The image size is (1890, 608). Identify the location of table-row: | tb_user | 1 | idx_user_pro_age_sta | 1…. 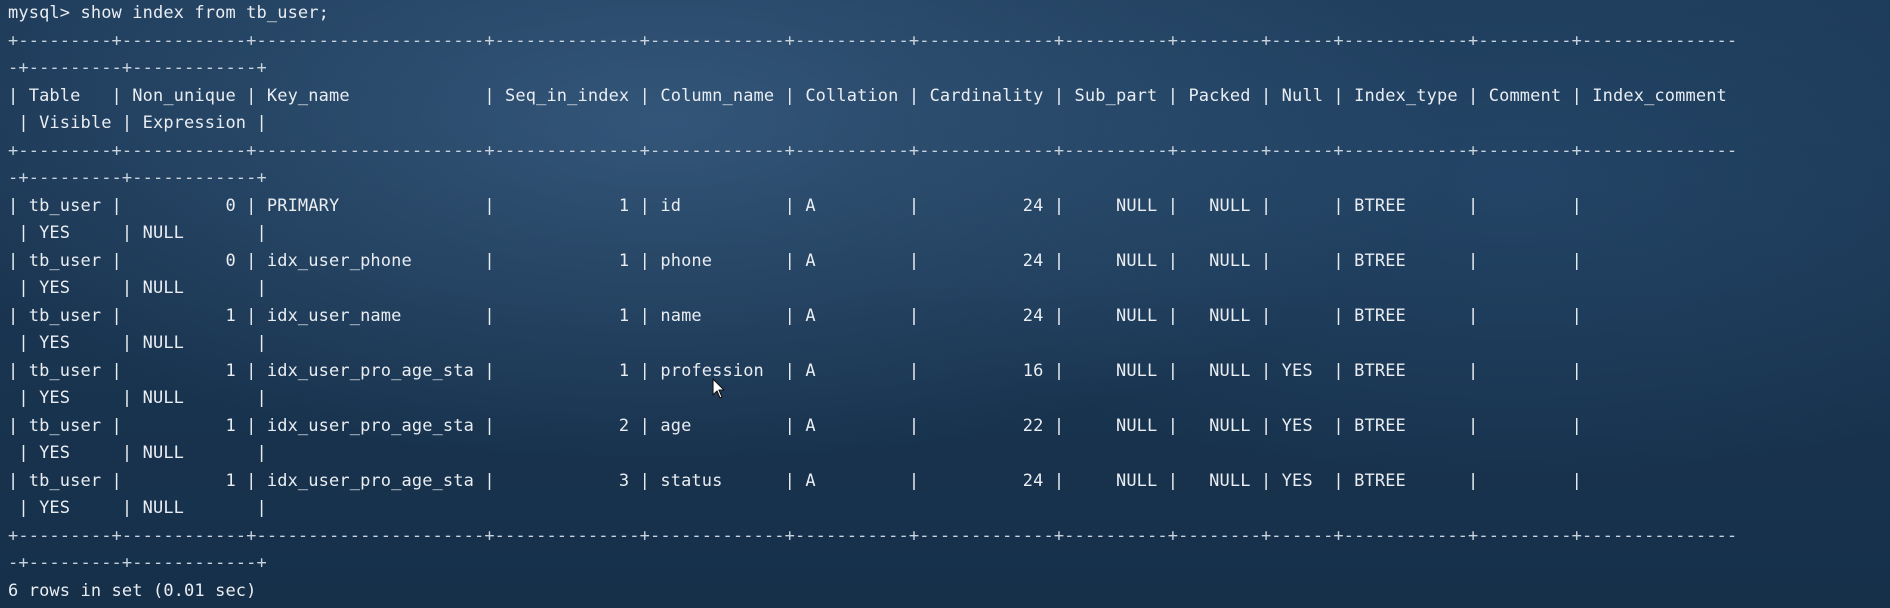
(795, 370).